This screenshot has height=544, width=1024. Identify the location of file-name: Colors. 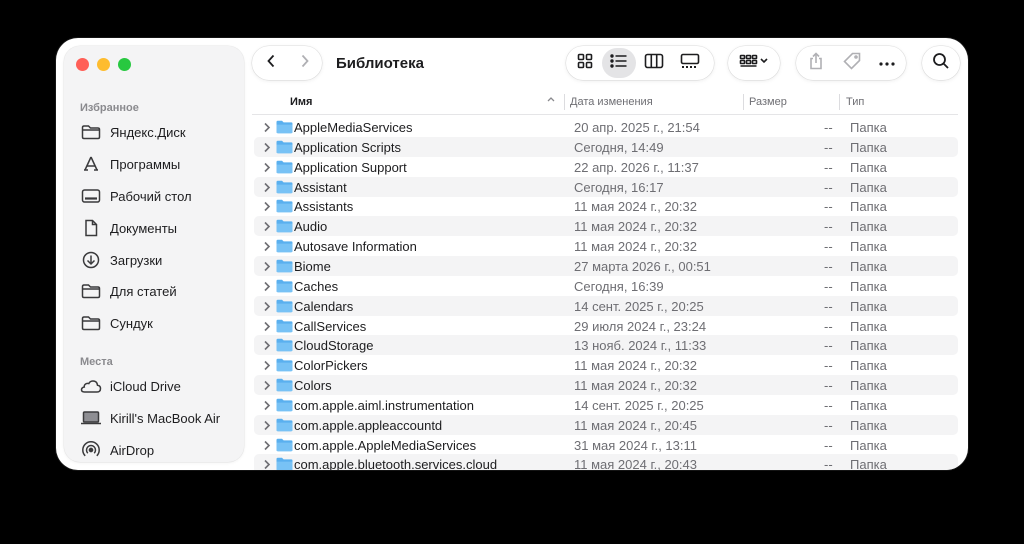
(313, 386).